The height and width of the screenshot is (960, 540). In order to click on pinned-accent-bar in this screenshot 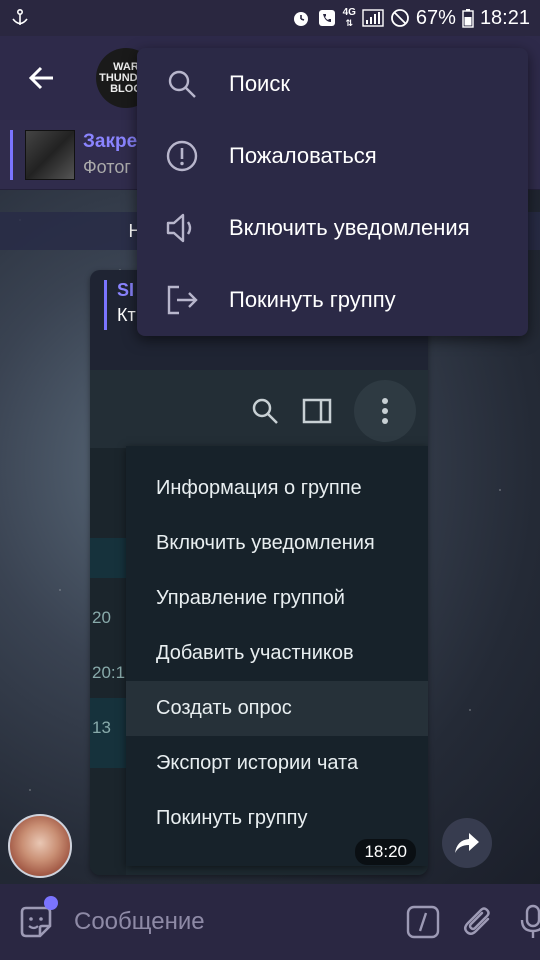, I will do `click(11, 154)`.